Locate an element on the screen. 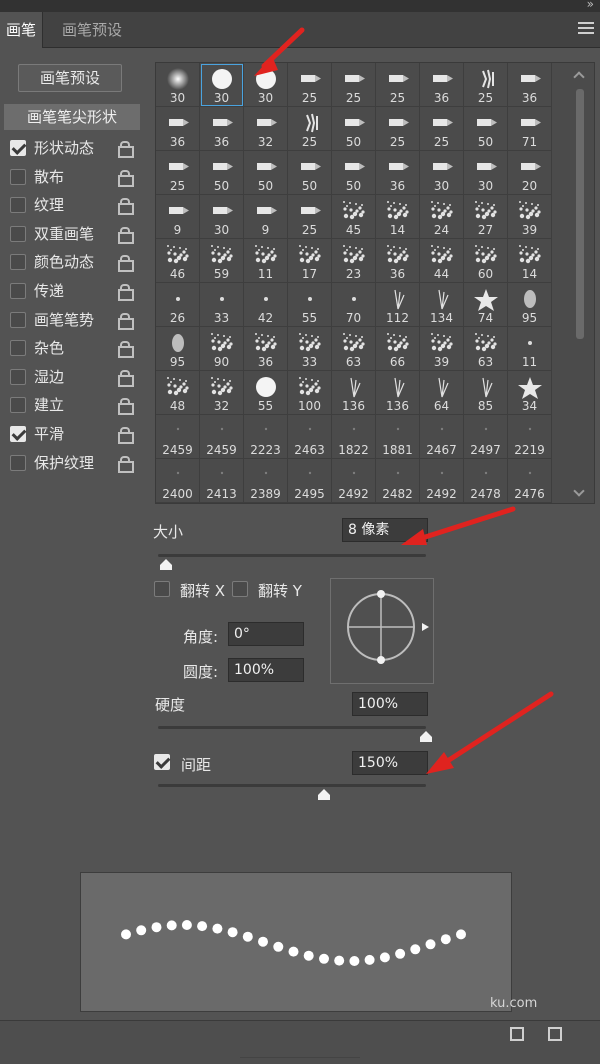  brush-tip-cell: 2400 is located at coordinates (178, 481).